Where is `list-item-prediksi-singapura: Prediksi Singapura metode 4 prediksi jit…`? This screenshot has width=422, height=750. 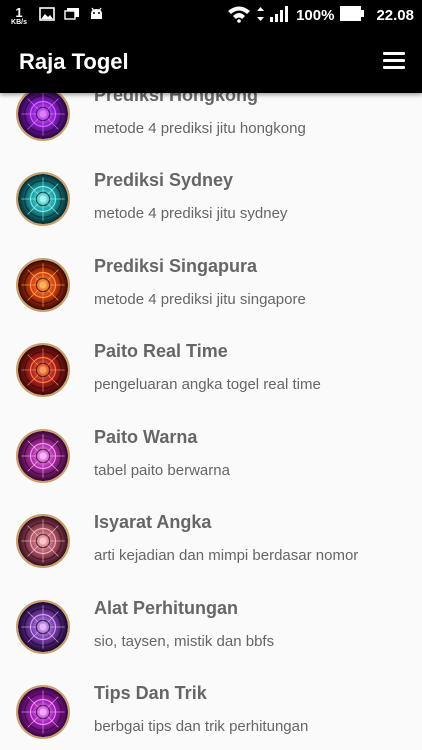
list-item-prediksi-singapura: Prediksi Singapura metode 4 prediksi jit… is located at coordinates (211, 285).